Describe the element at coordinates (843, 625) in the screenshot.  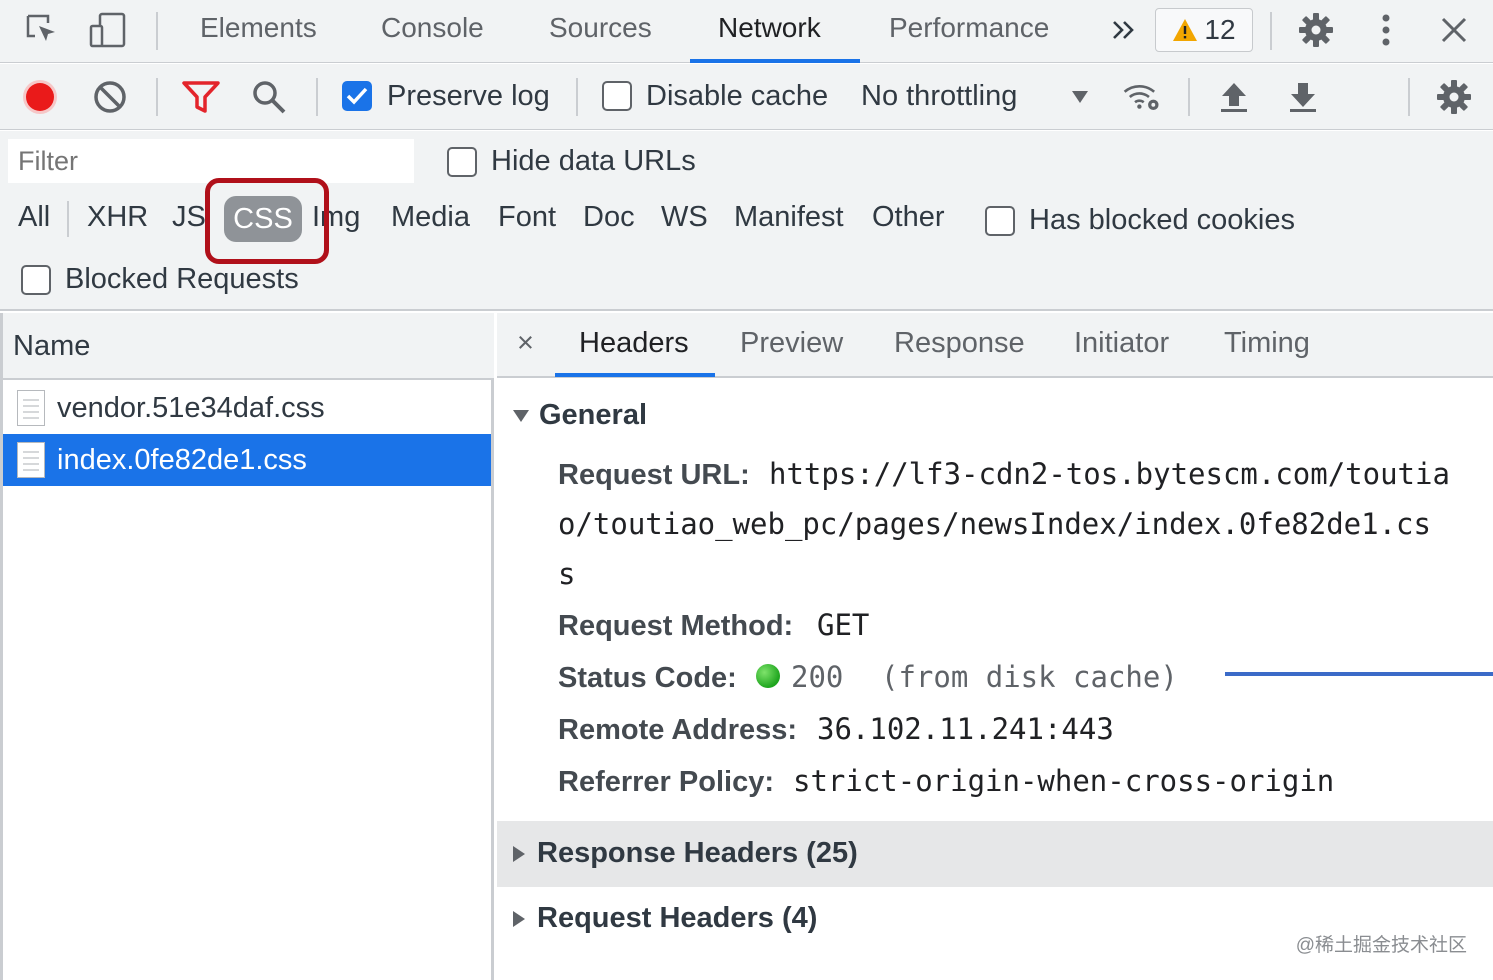
I see `request-method-value: GET` at that location.